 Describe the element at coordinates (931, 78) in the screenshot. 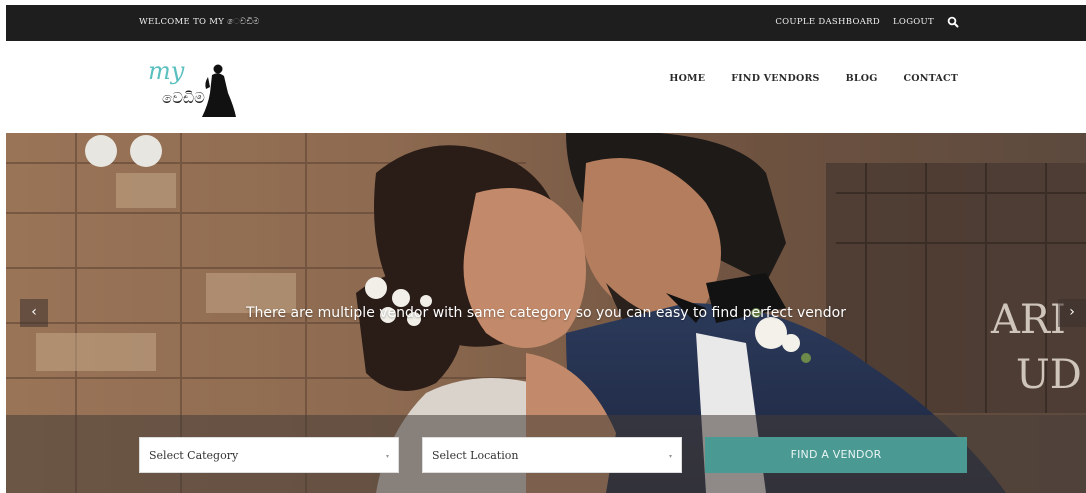

I see `nav-contact: CONTACT` at that location.